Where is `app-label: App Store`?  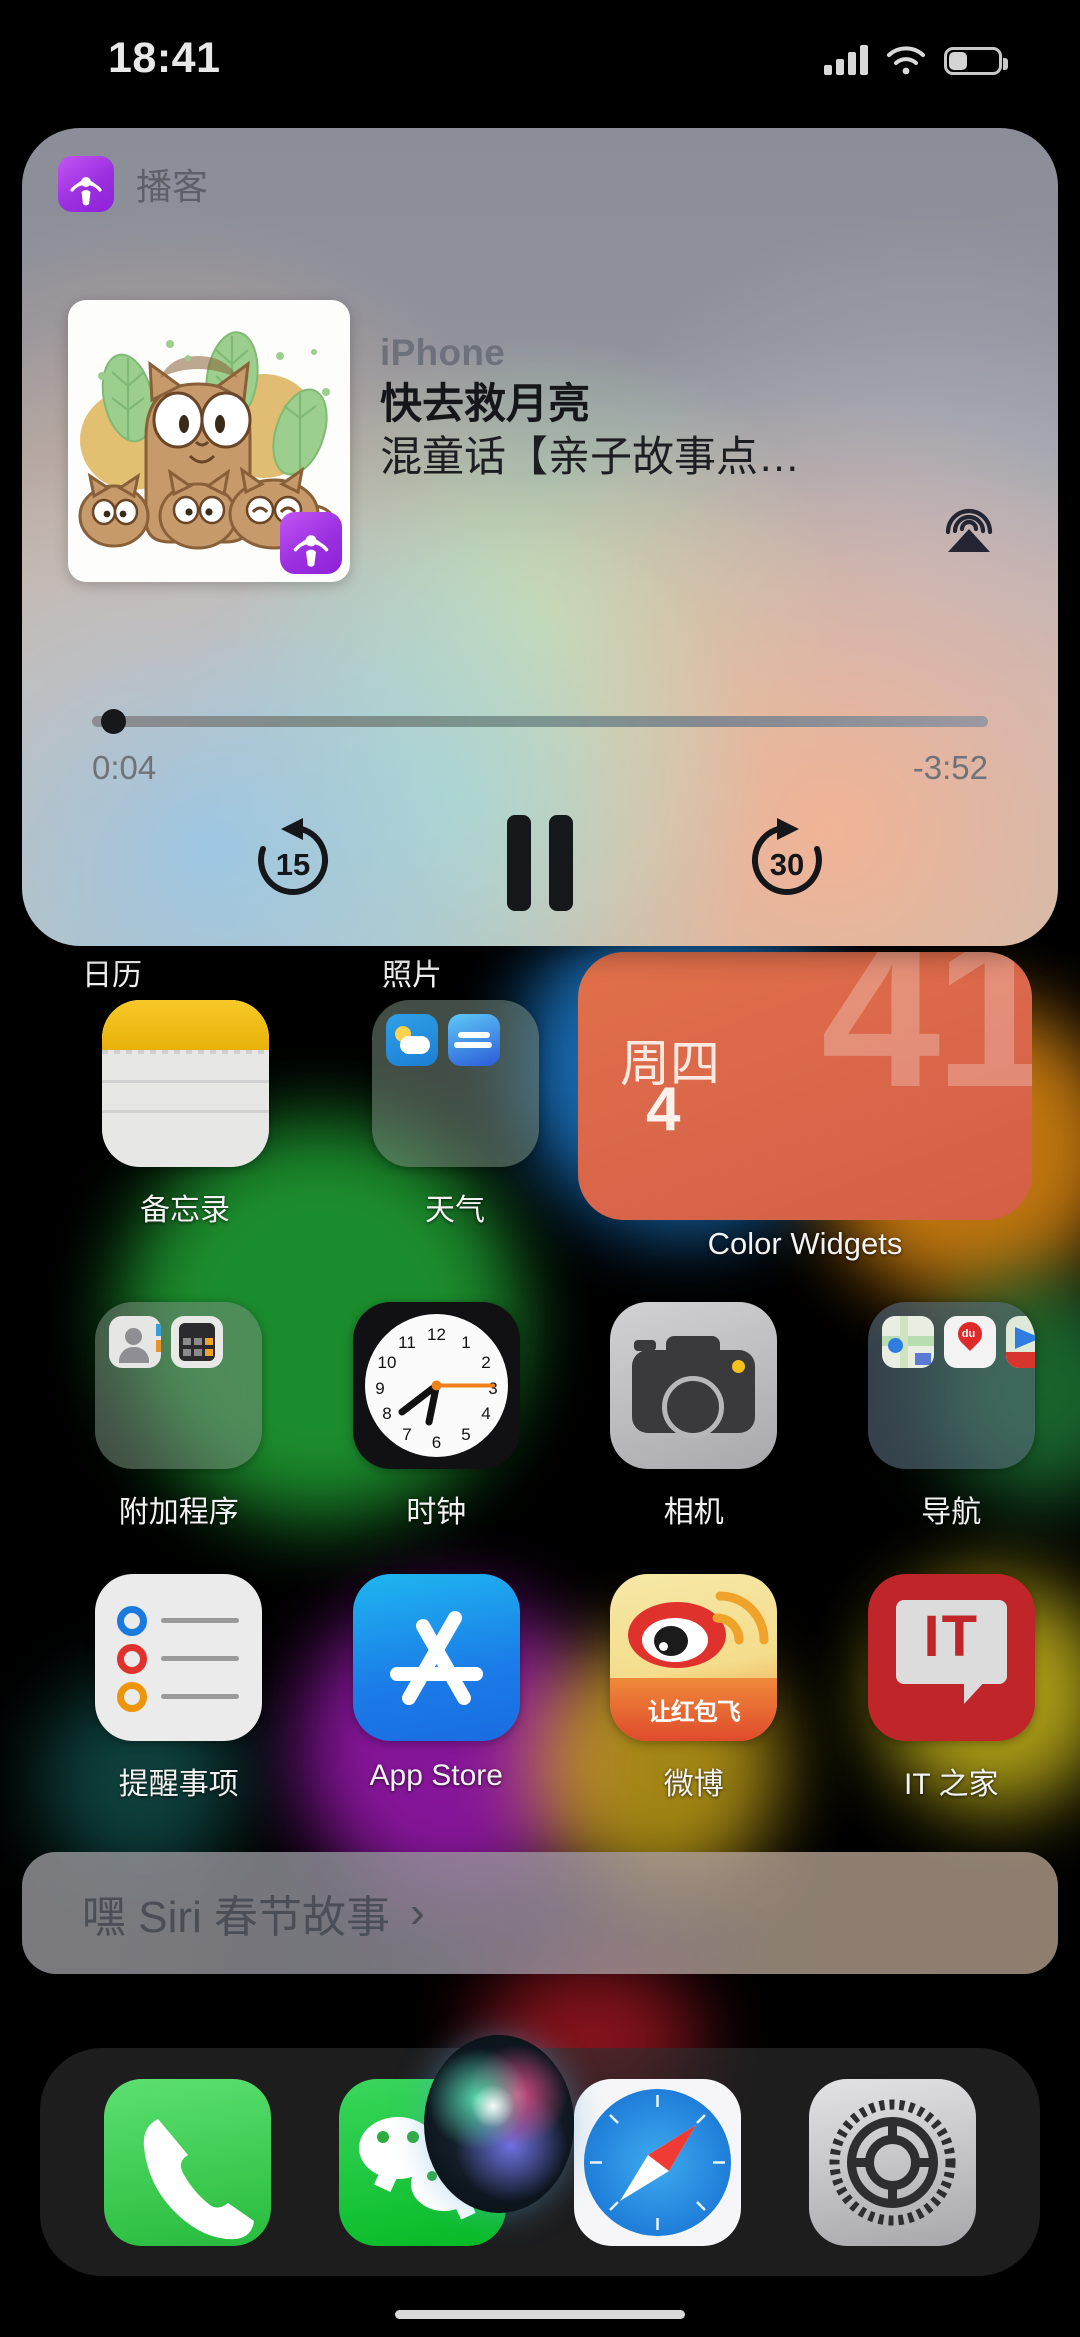
app-label: App Store is located at coordinates (436, 1775).